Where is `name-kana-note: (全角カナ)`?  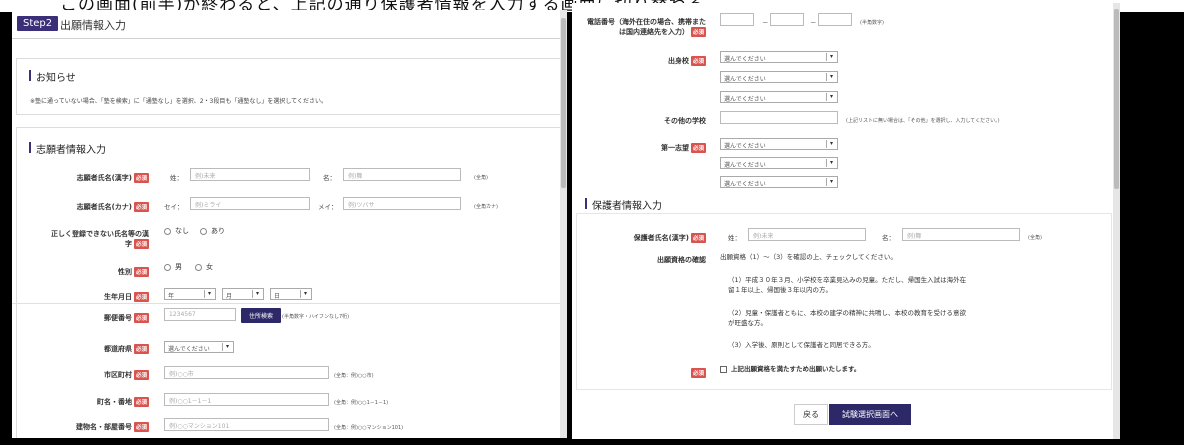 name-kana-note: (全角カナ) is located at coordinates (486, 207).